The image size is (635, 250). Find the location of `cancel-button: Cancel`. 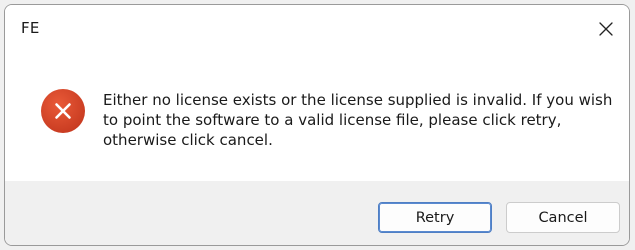

cancel-button: Cancel is located at coordinates (563, 217).